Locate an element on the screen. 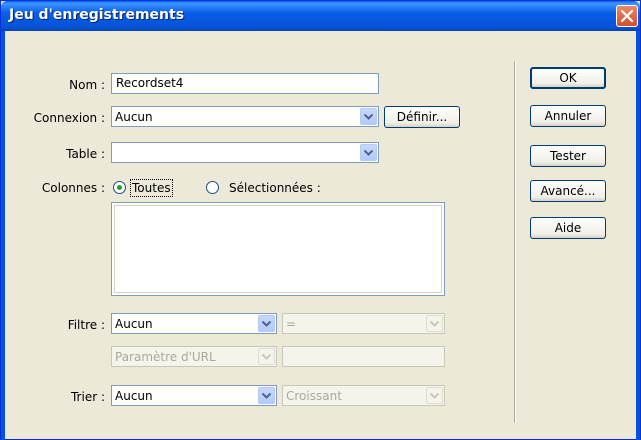  radio-dot is located at coordinates (119, 187).